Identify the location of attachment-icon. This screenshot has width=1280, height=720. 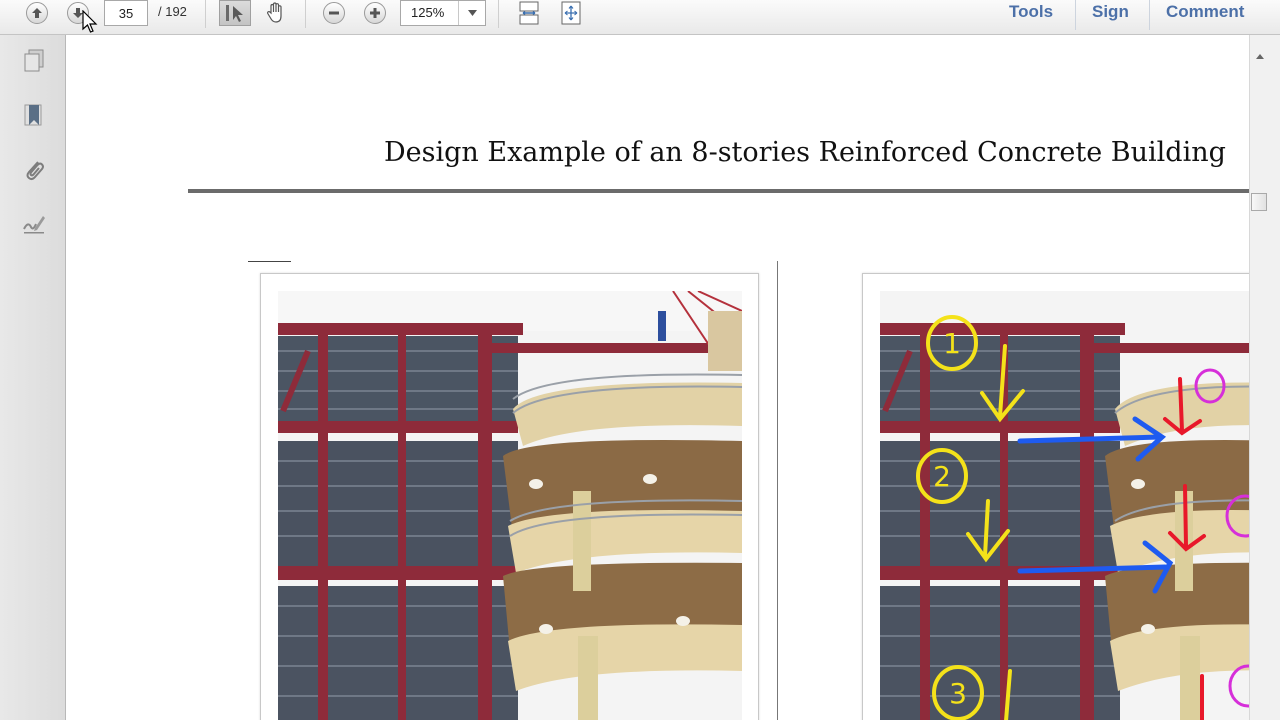
(35, 171).